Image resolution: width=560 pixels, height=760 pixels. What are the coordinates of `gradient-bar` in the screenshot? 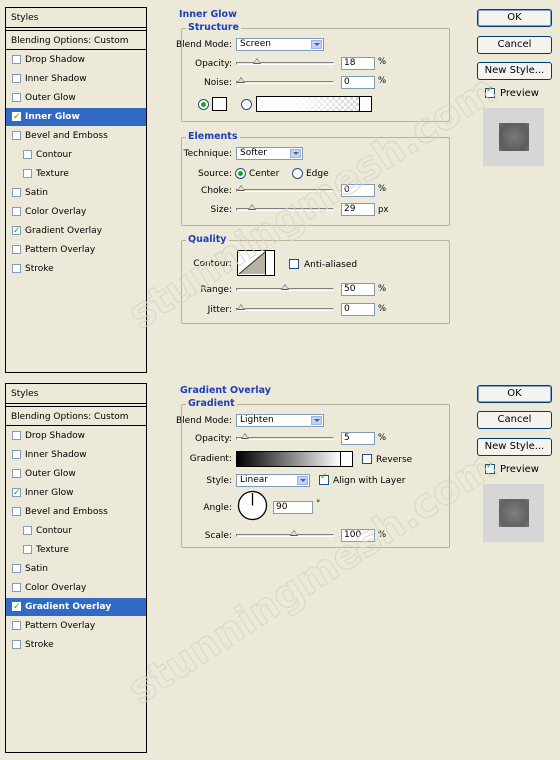 It's located at (294, 459).